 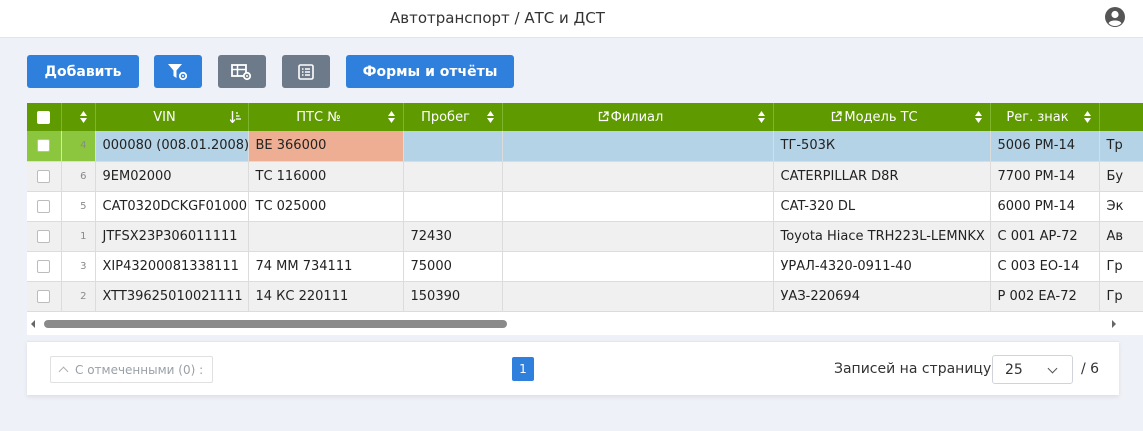 I want to click on list-icon, so click(x=306, y=71).